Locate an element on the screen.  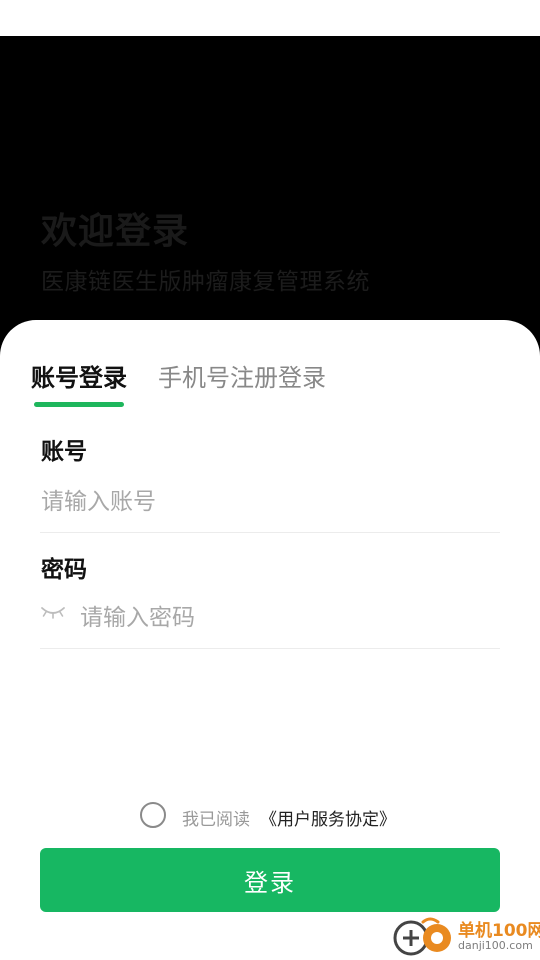
welcome-subtitle: 医康链医生版肿瘤康复管理系统 is located at coordinates (205, 282).